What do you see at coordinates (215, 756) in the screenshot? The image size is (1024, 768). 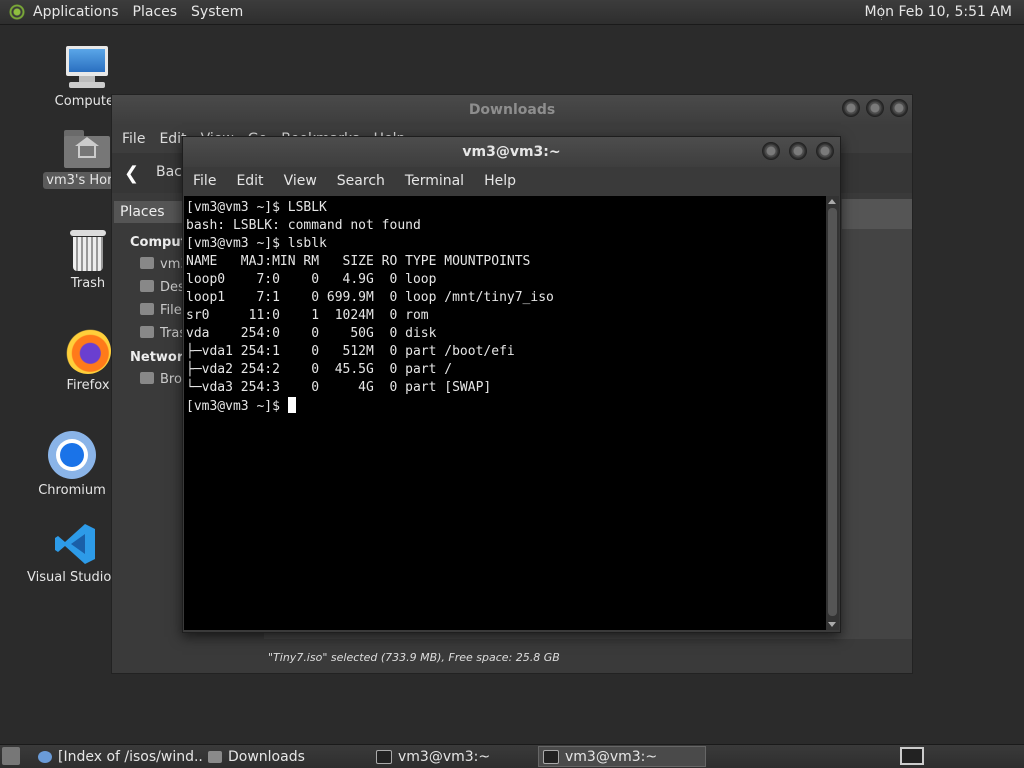 I see `folder-icon` at bounding box center [215, 756].